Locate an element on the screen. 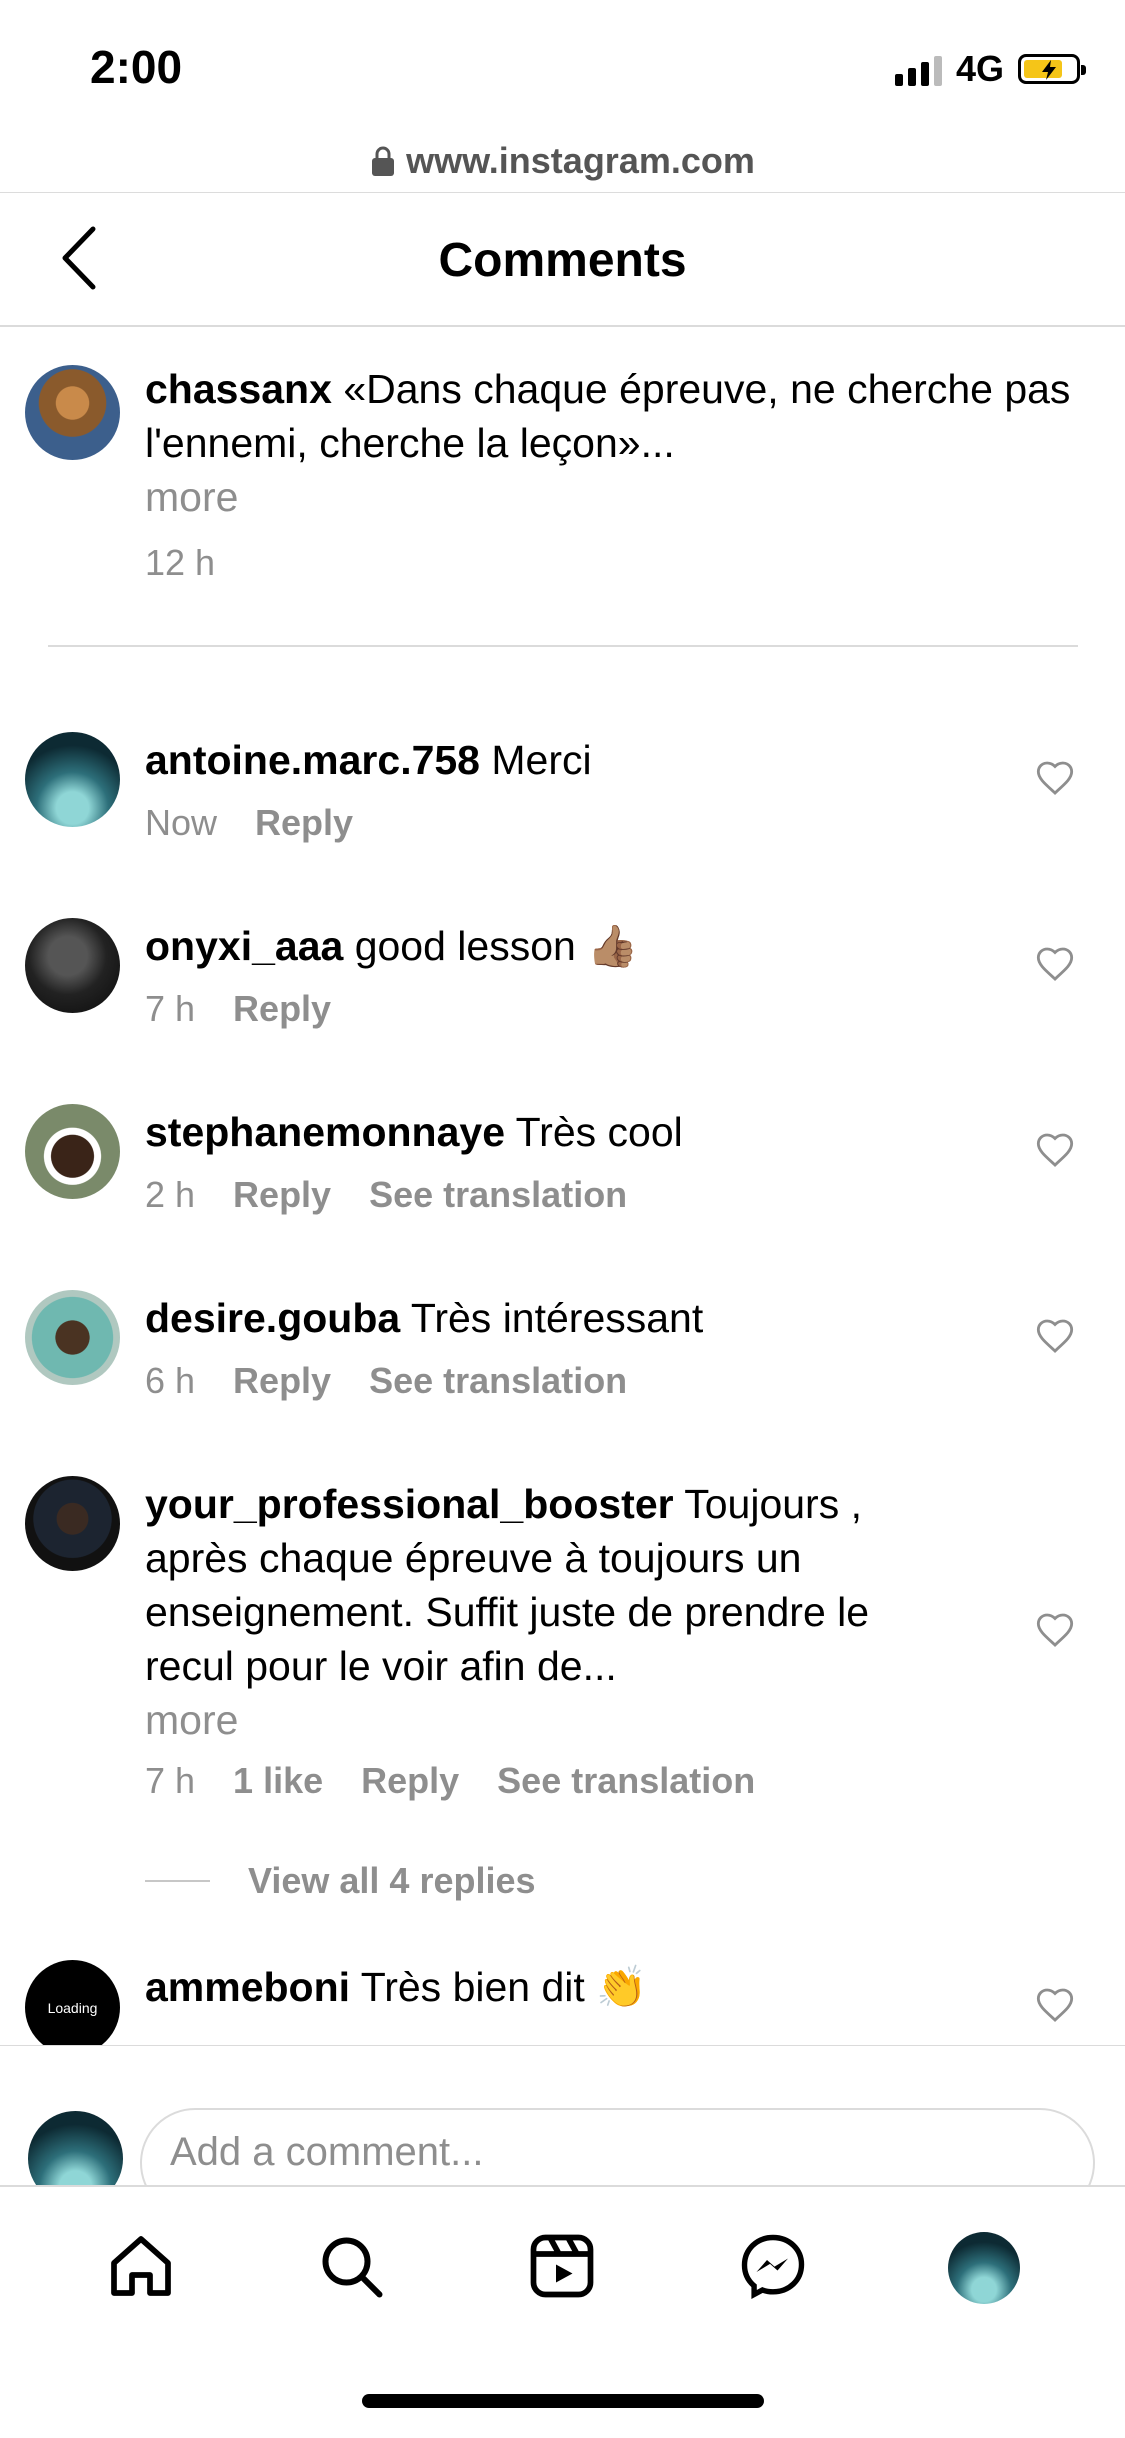  comment-text: desire.gouba Très intéressant is located at coordinates (424, 1318).